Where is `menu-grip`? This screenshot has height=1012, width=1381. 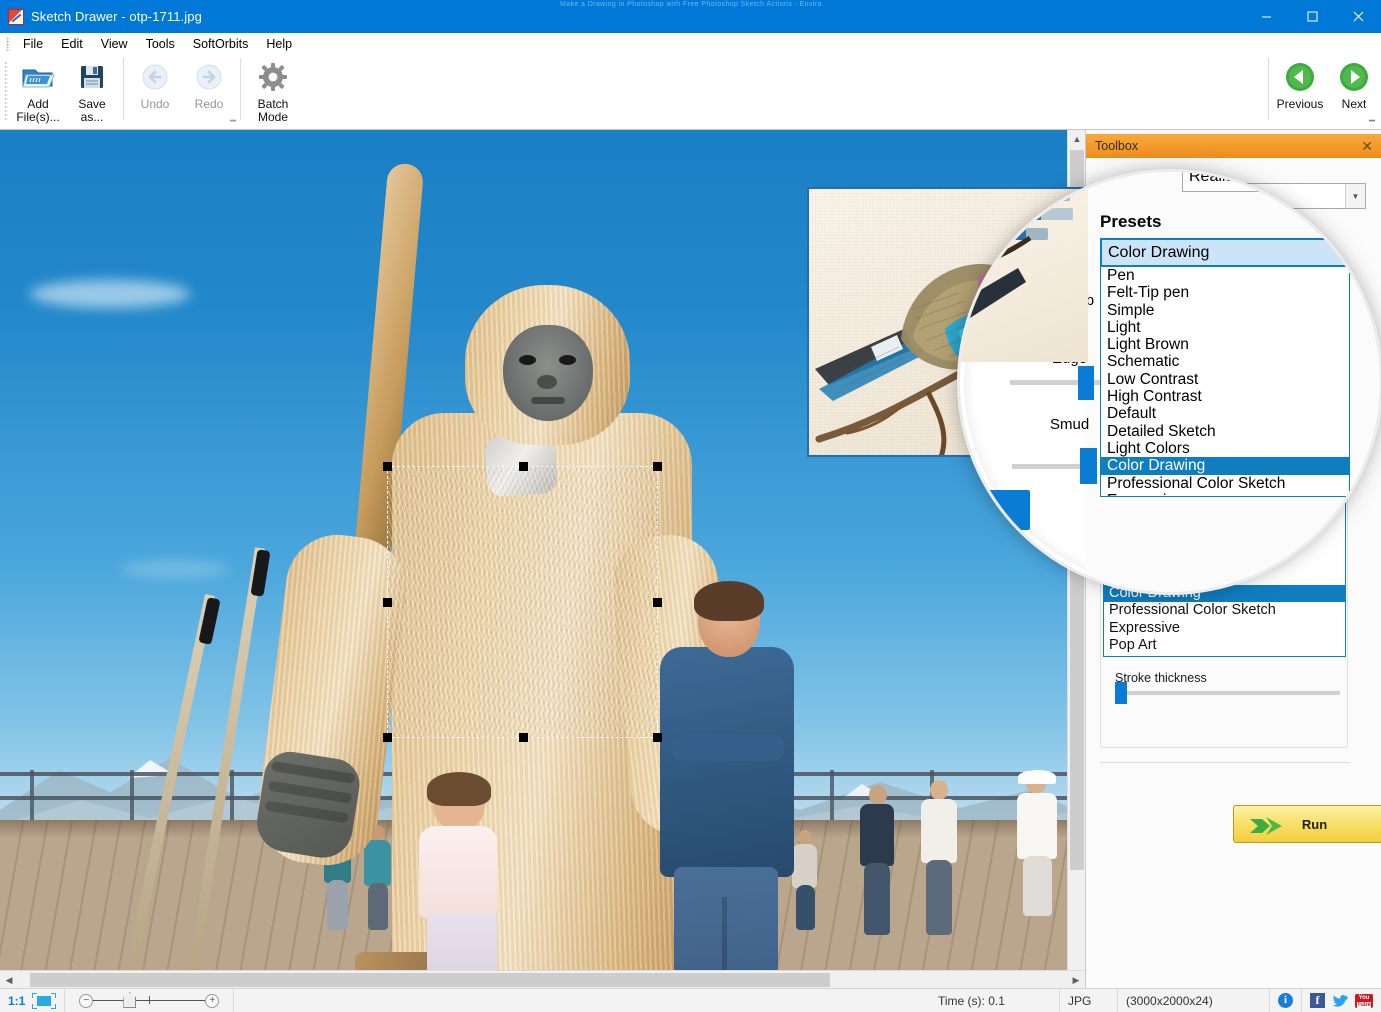 menu-grip is located at coordinates (8, 44).